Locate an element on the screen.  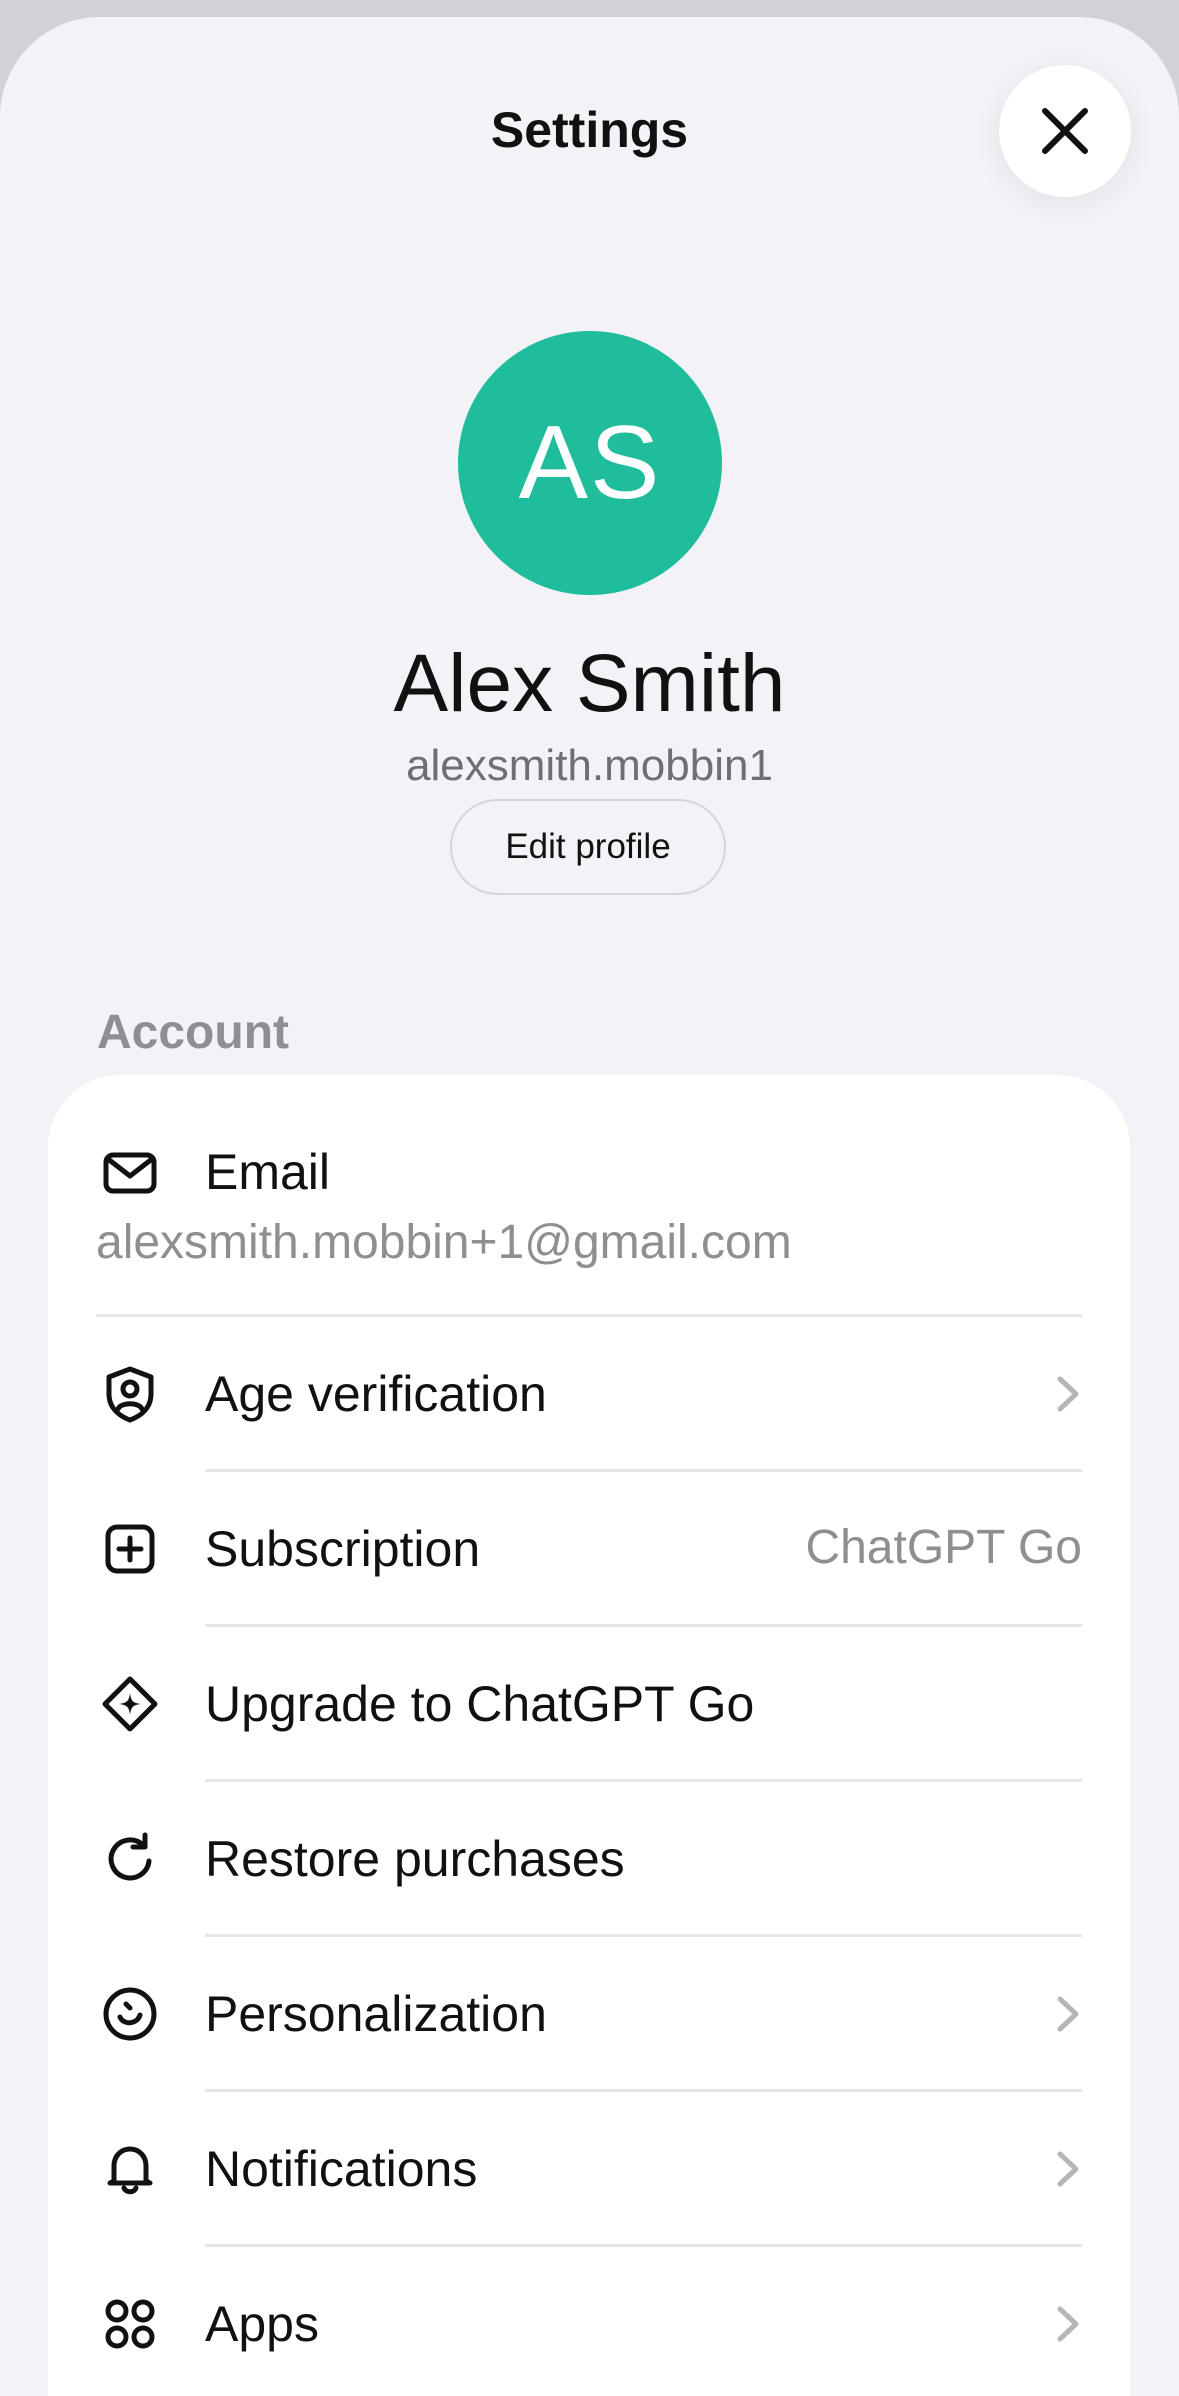
close-icon is located at coordinates (1065, 131).